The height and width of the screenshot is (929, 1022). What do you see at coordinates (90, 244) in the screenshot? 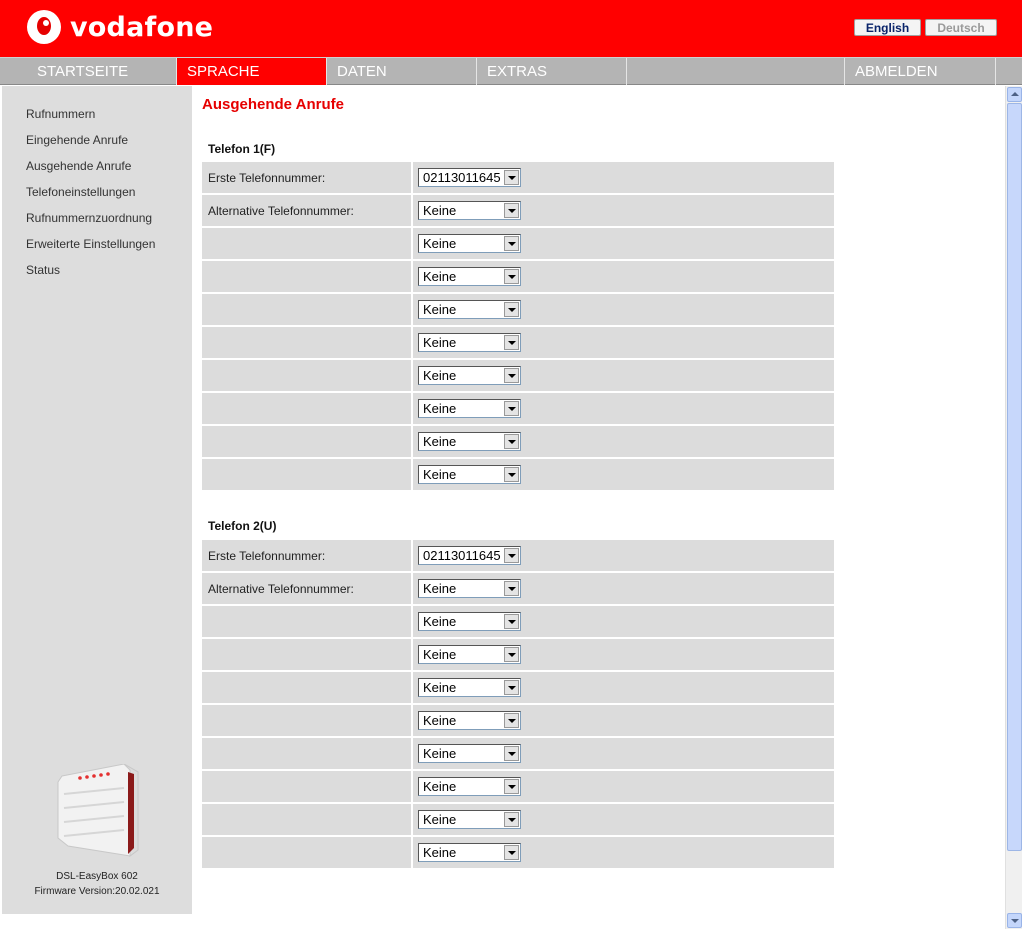
I see `sidebar-item-erweiterte-einstellungen: Erweiterte Einstellungen` at bounding box center [90, 244].